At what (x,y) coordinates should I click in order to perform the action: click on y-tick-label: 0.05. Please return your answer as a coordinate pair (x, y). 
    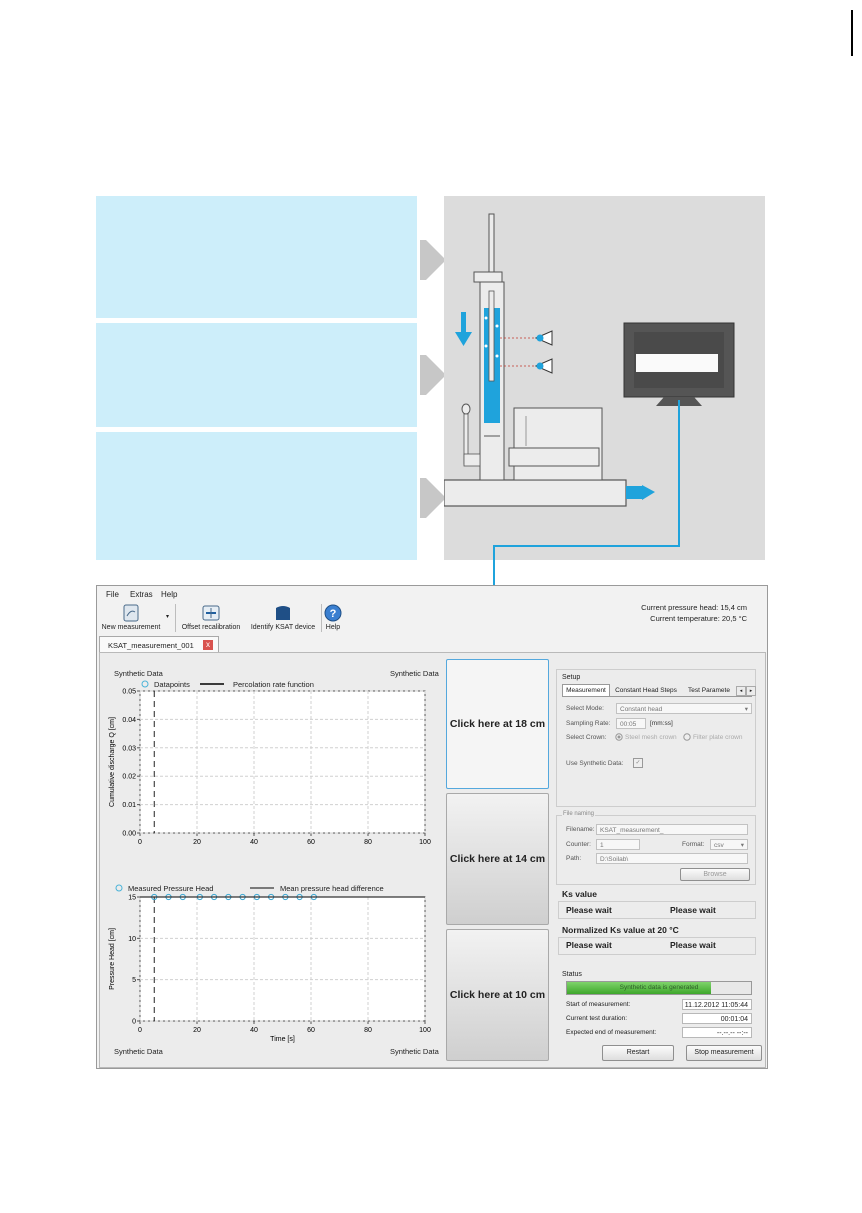
    Looking at the image, I should click on (129, 692).